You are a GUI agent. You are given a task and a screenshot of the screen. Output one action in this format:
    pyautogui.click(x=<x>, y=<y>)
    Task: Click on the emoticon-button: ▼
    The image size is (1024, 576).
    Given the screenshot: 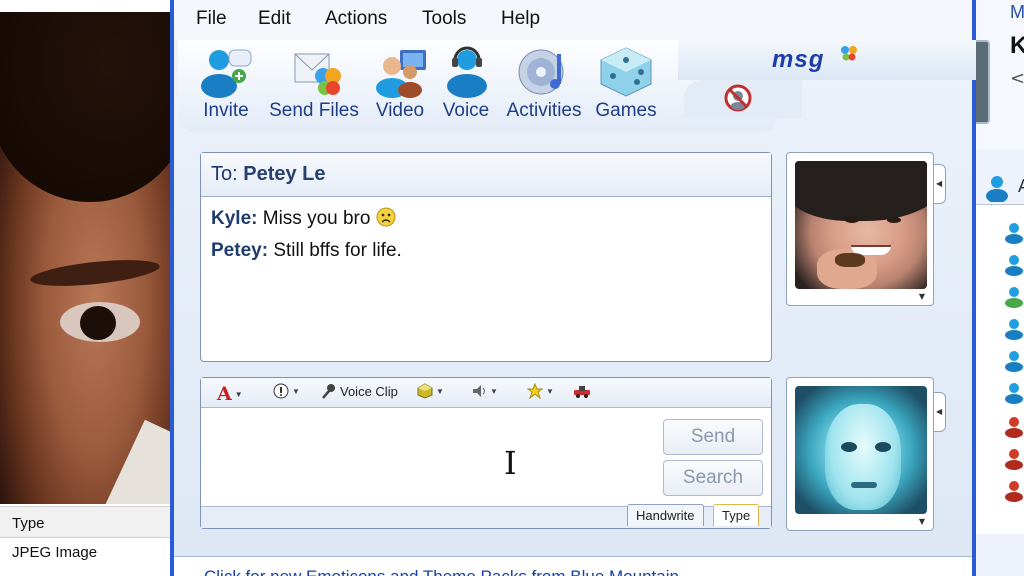 What is the action you would take?
    pyautogui.click(x=286, y=391)
    